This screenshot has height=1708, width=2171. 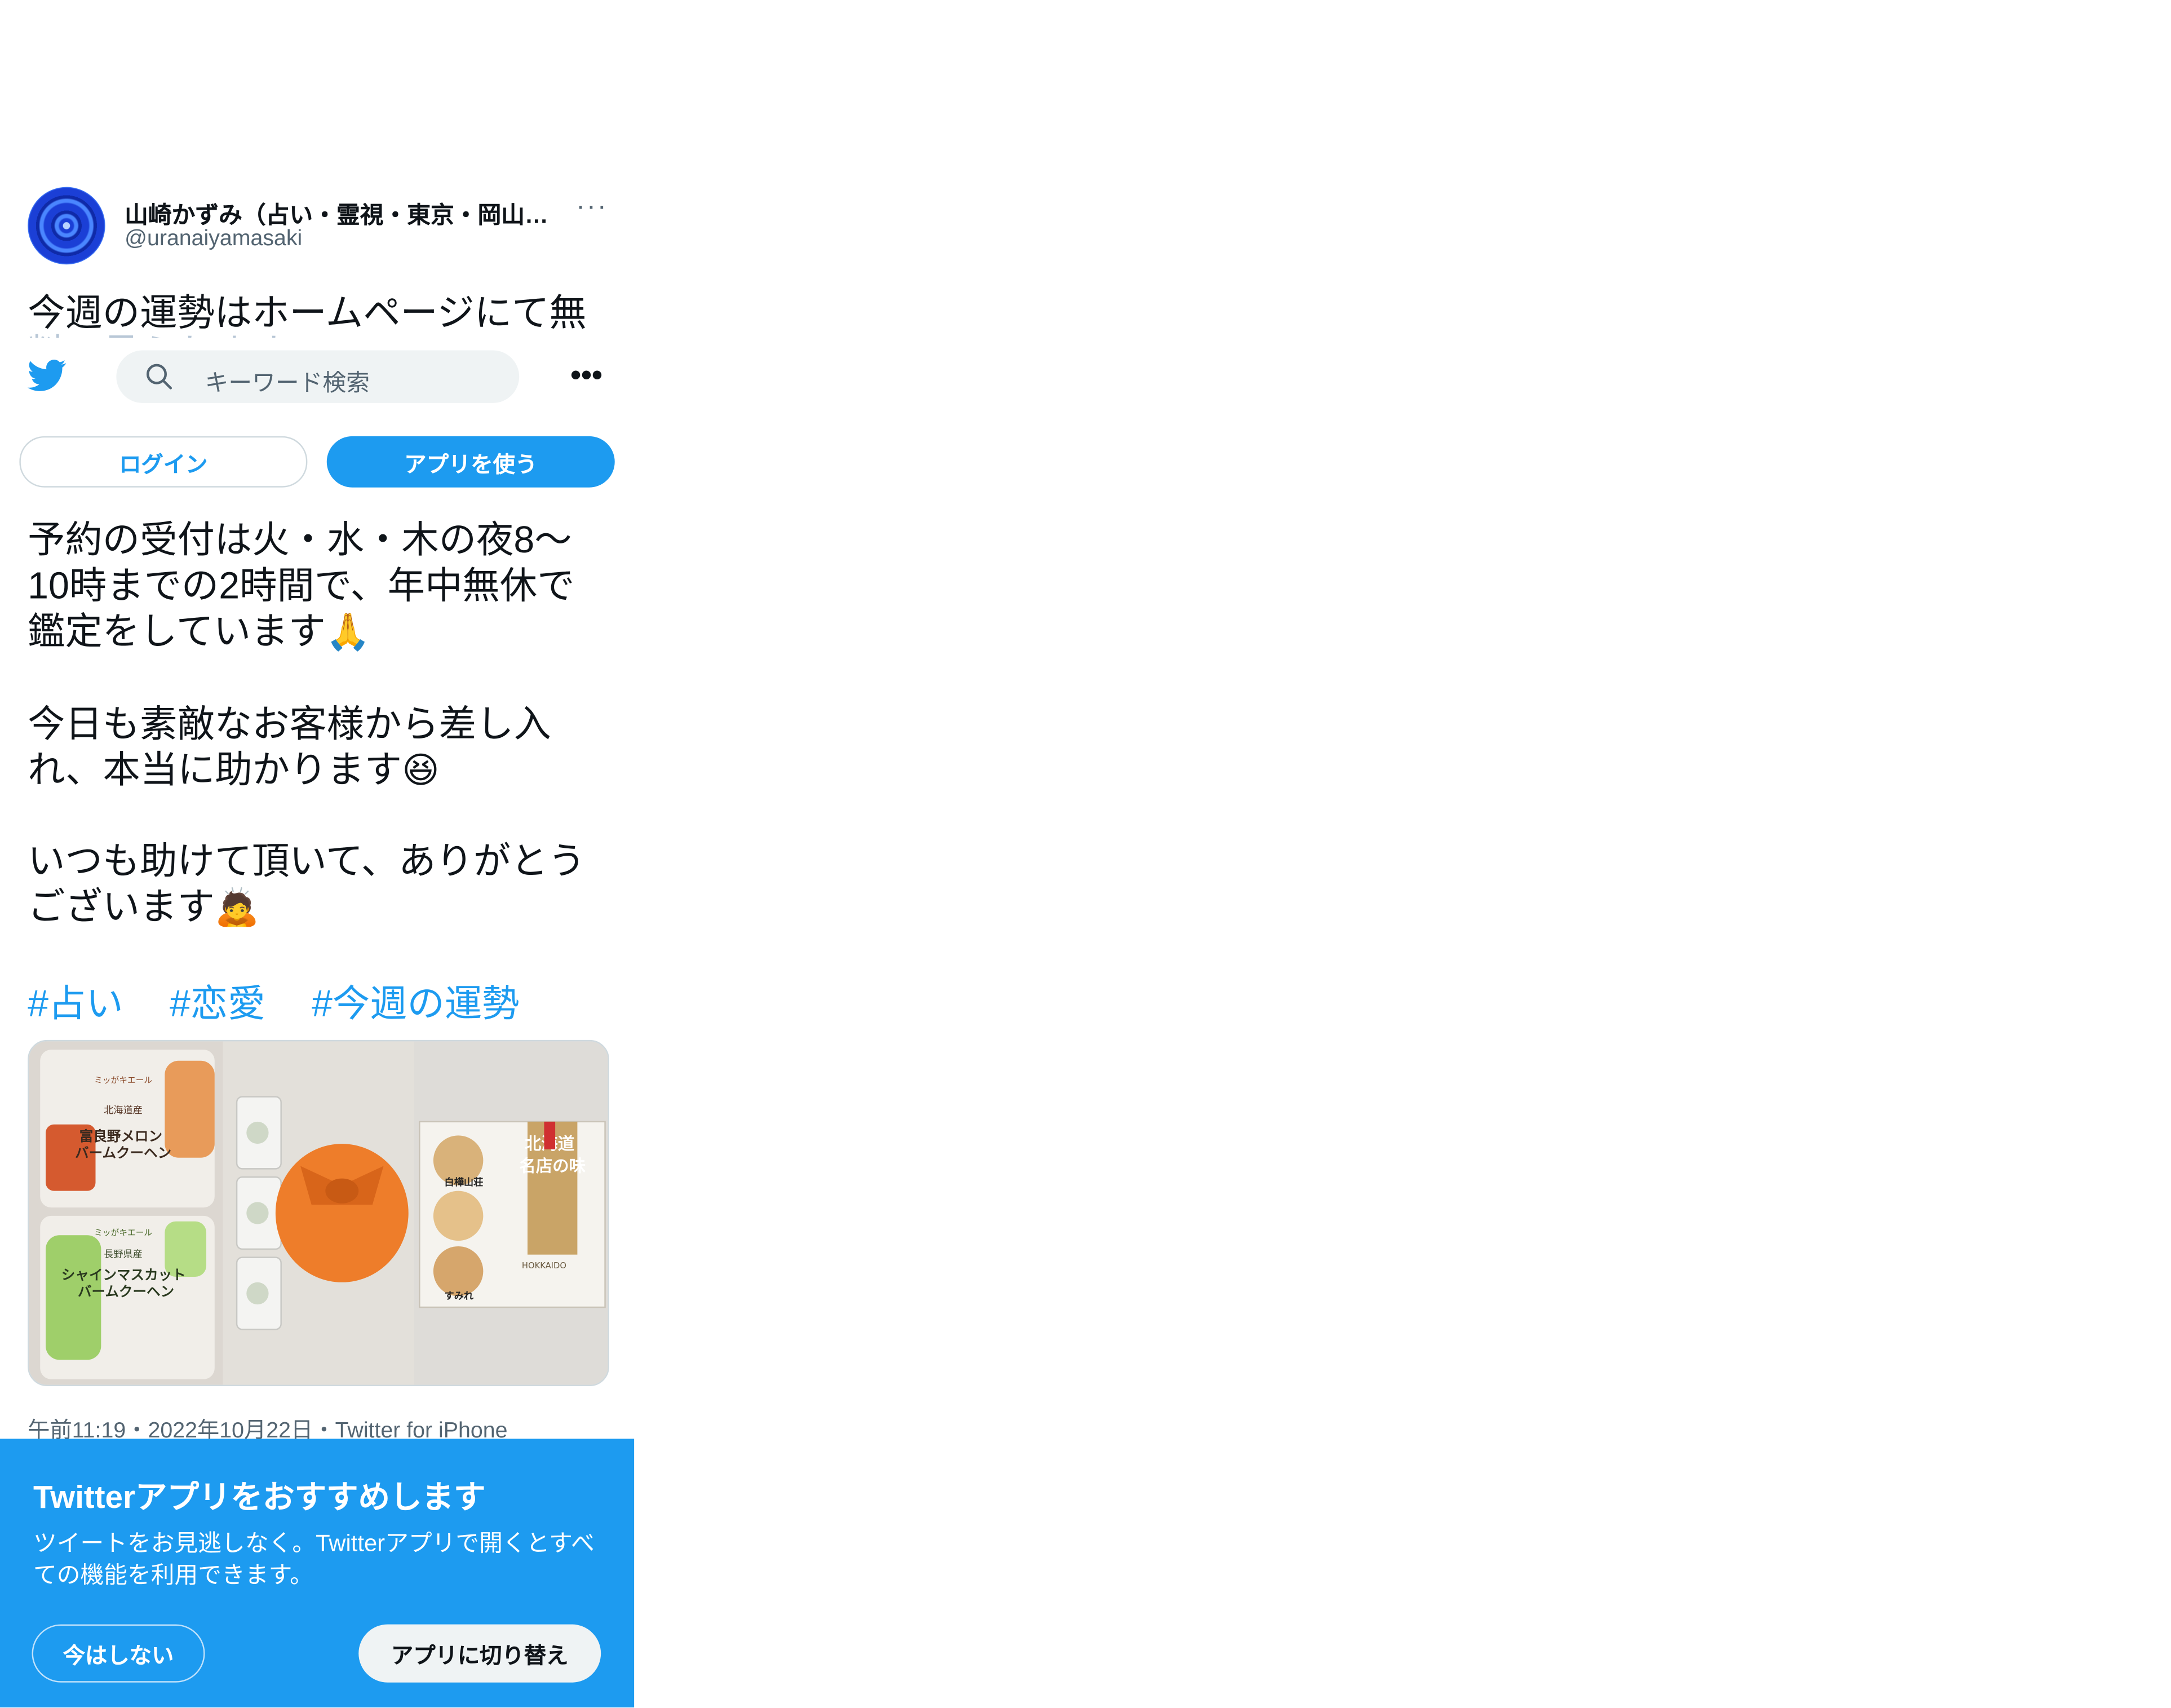 What do you see at coordinates (586, 375) in the screenshot?
I see `more-icon: •••` at bounding box center [586, 375].